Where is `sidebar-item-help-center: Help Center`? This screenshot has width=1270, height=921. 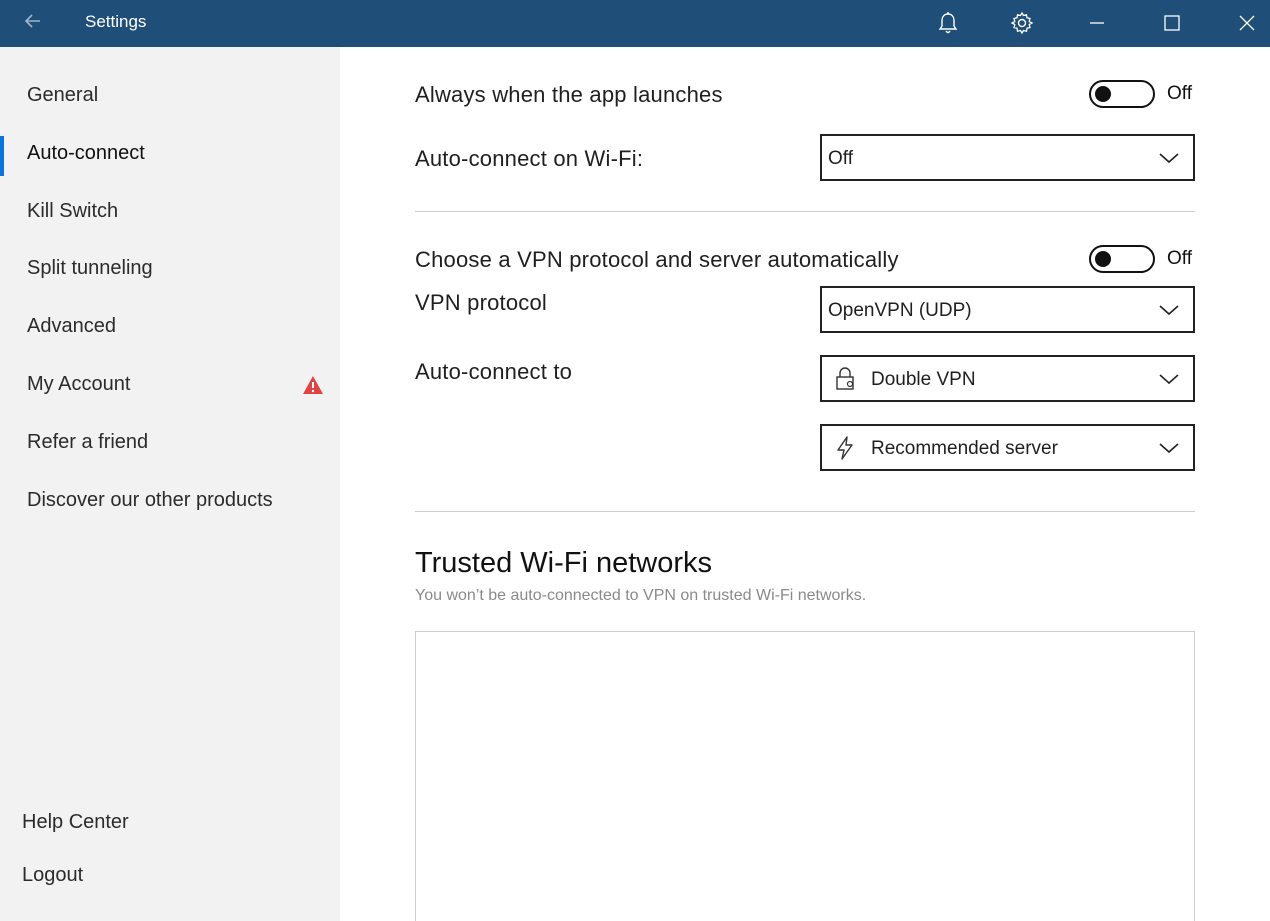 sidebar-item-help-center: Help Center is located at coordinates (170, 822).